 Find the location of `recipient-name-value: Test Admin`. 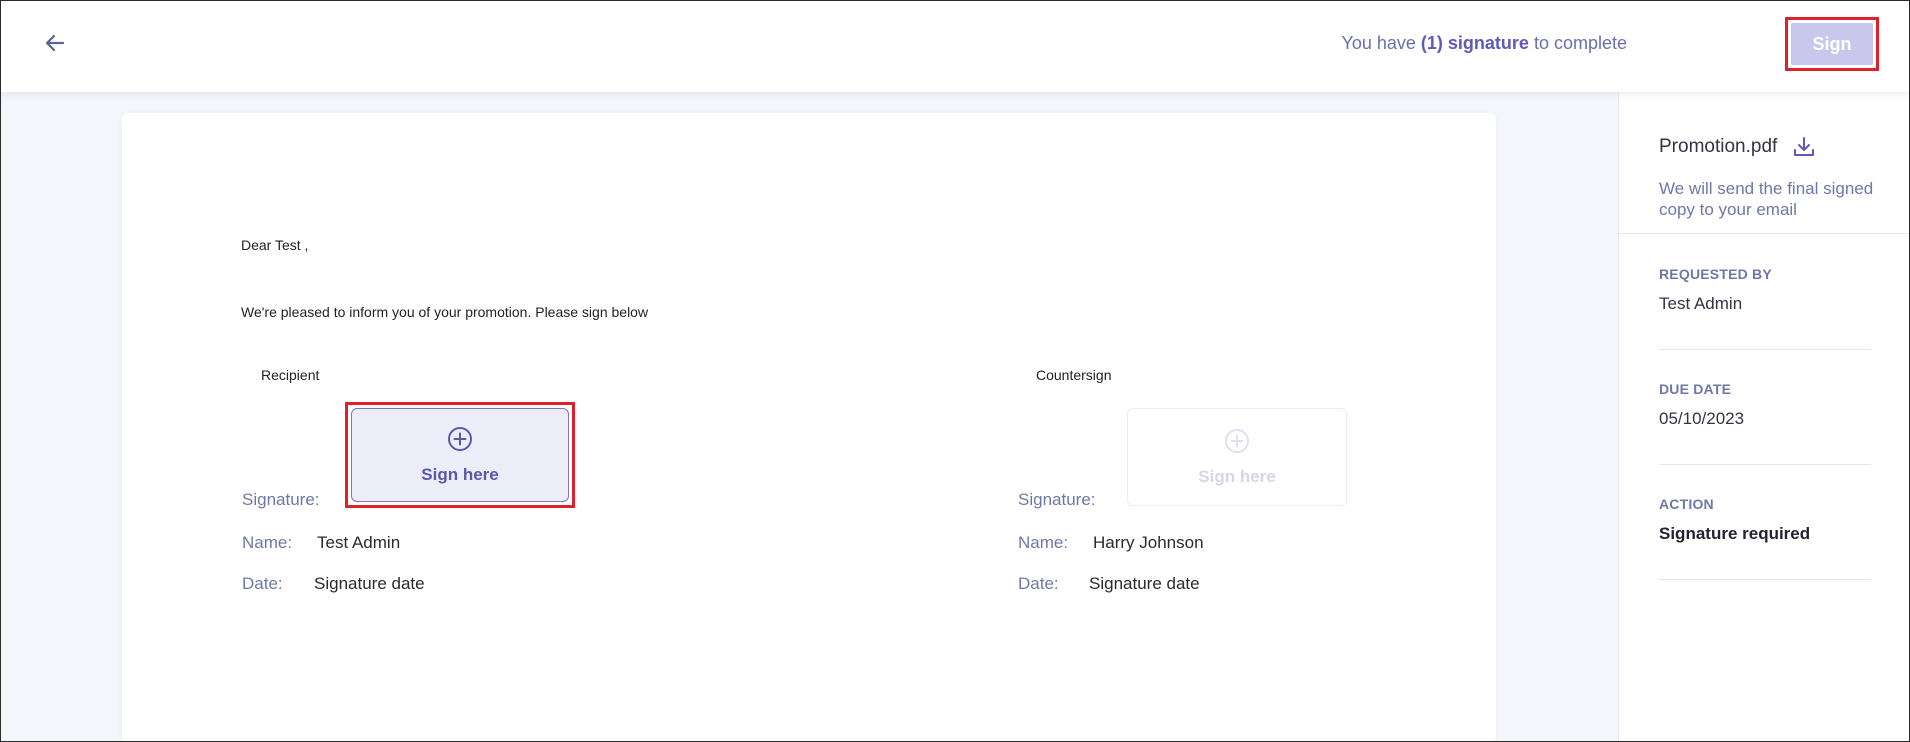

recipient-name-value: Test Admin is located at coordinates (359, 542).